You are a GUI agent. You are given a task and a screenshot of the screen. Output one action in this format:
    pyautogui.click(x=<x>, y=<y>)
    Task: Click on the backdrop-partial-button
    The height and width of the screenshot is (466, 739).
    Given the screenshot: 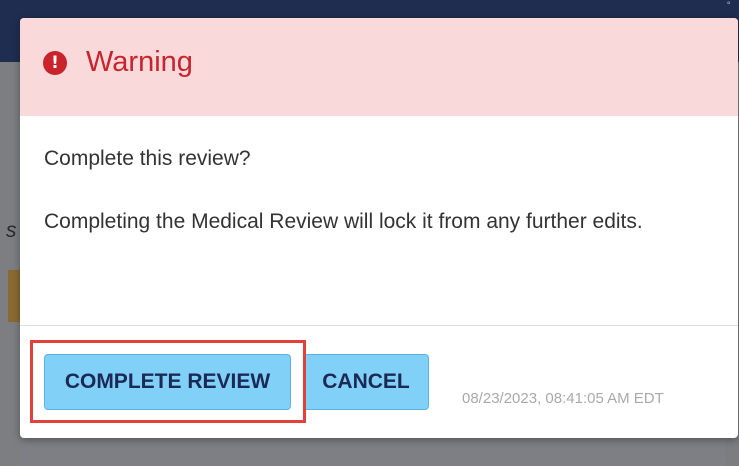 What is the action you would take?
    pyautogui.click(x=14, y=296)
    